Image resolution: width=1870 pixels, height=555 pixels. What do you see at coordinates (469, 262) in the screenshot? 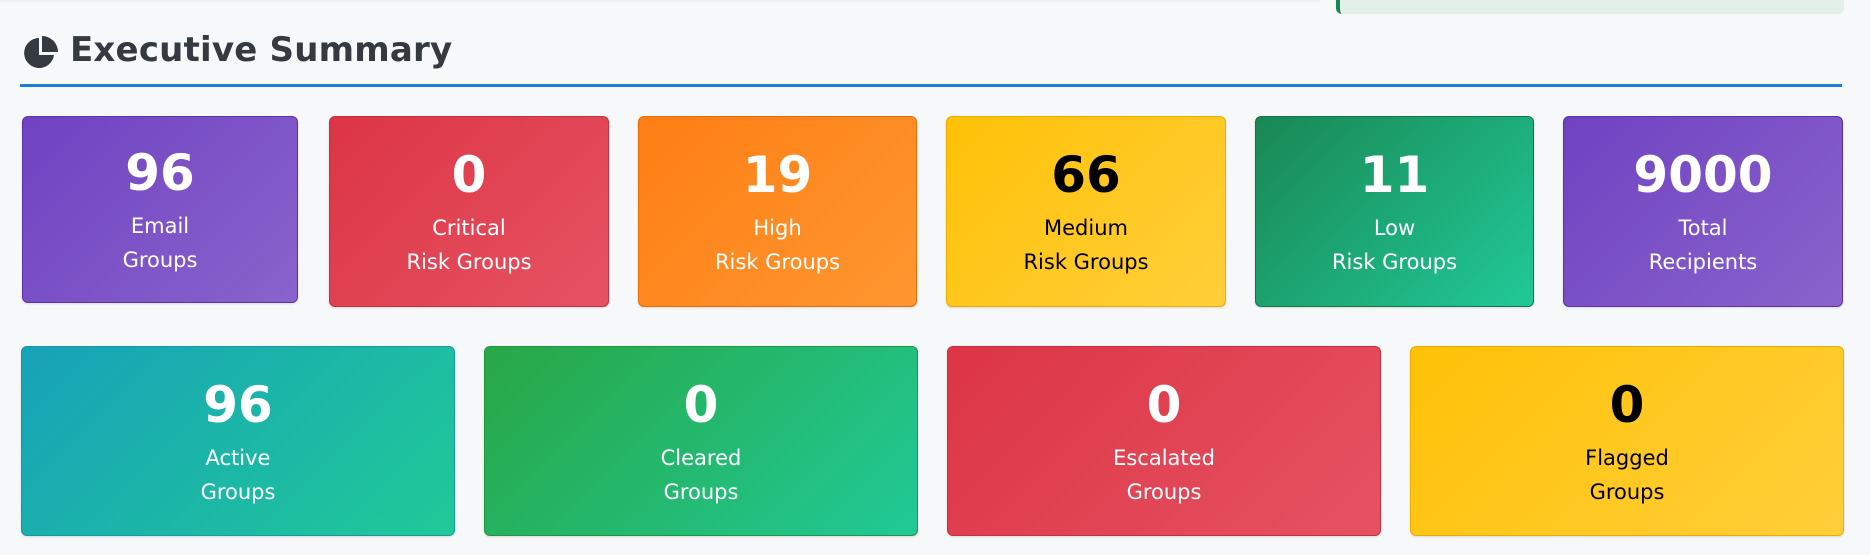
I see `critical-risk-label-2: Risk Groups` at bounding box center [469, 262].